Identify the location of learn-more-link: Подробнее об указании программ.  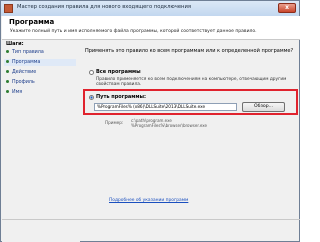
(148, 200).